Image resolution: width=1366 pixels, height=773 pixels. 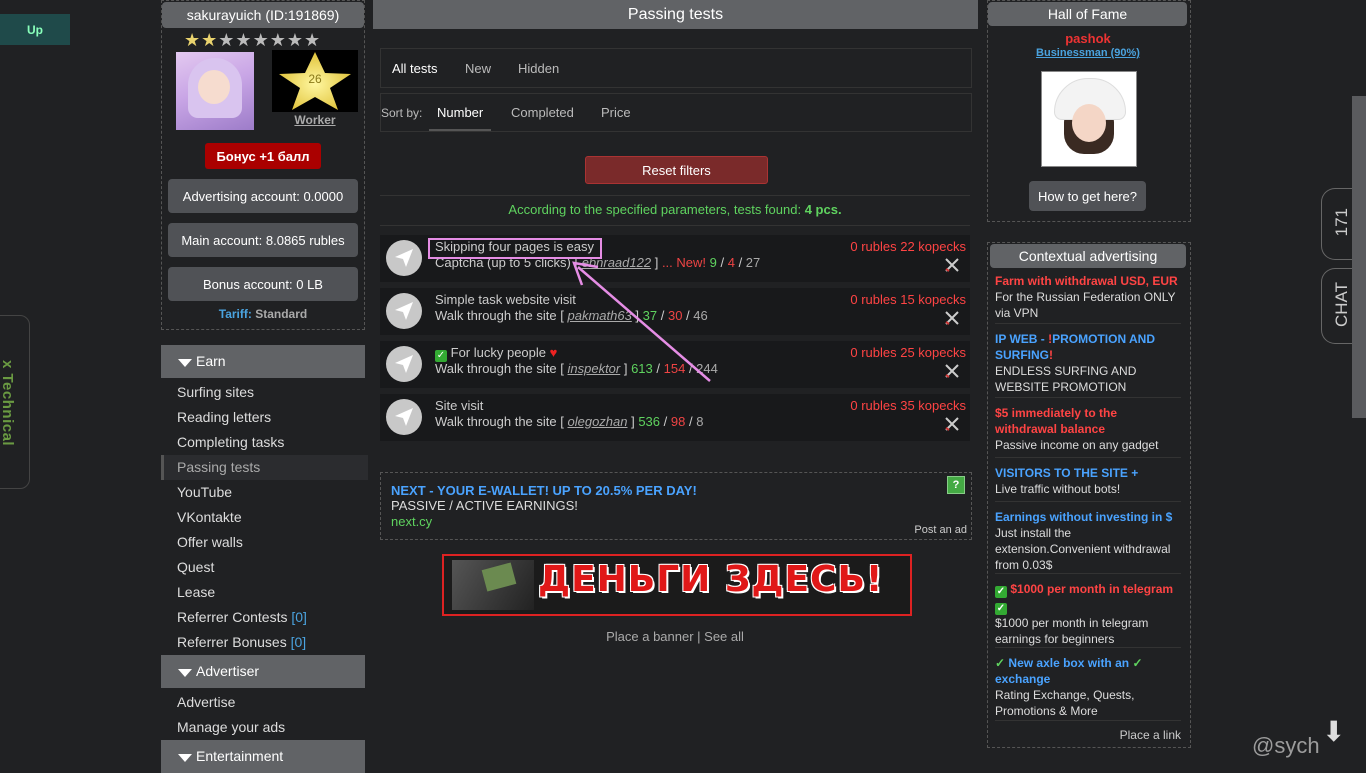 I want to click on user-name: sakurayuich (ID:191869), so click(x=263, y=15).